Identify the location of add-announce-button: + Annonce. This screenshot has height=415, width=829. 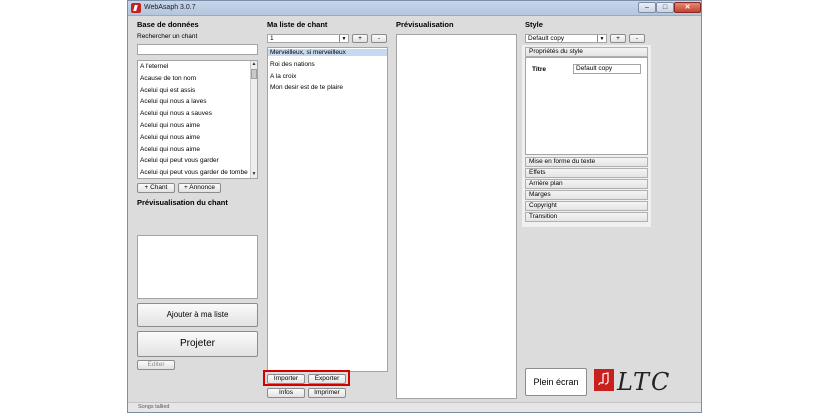
(199, 188).